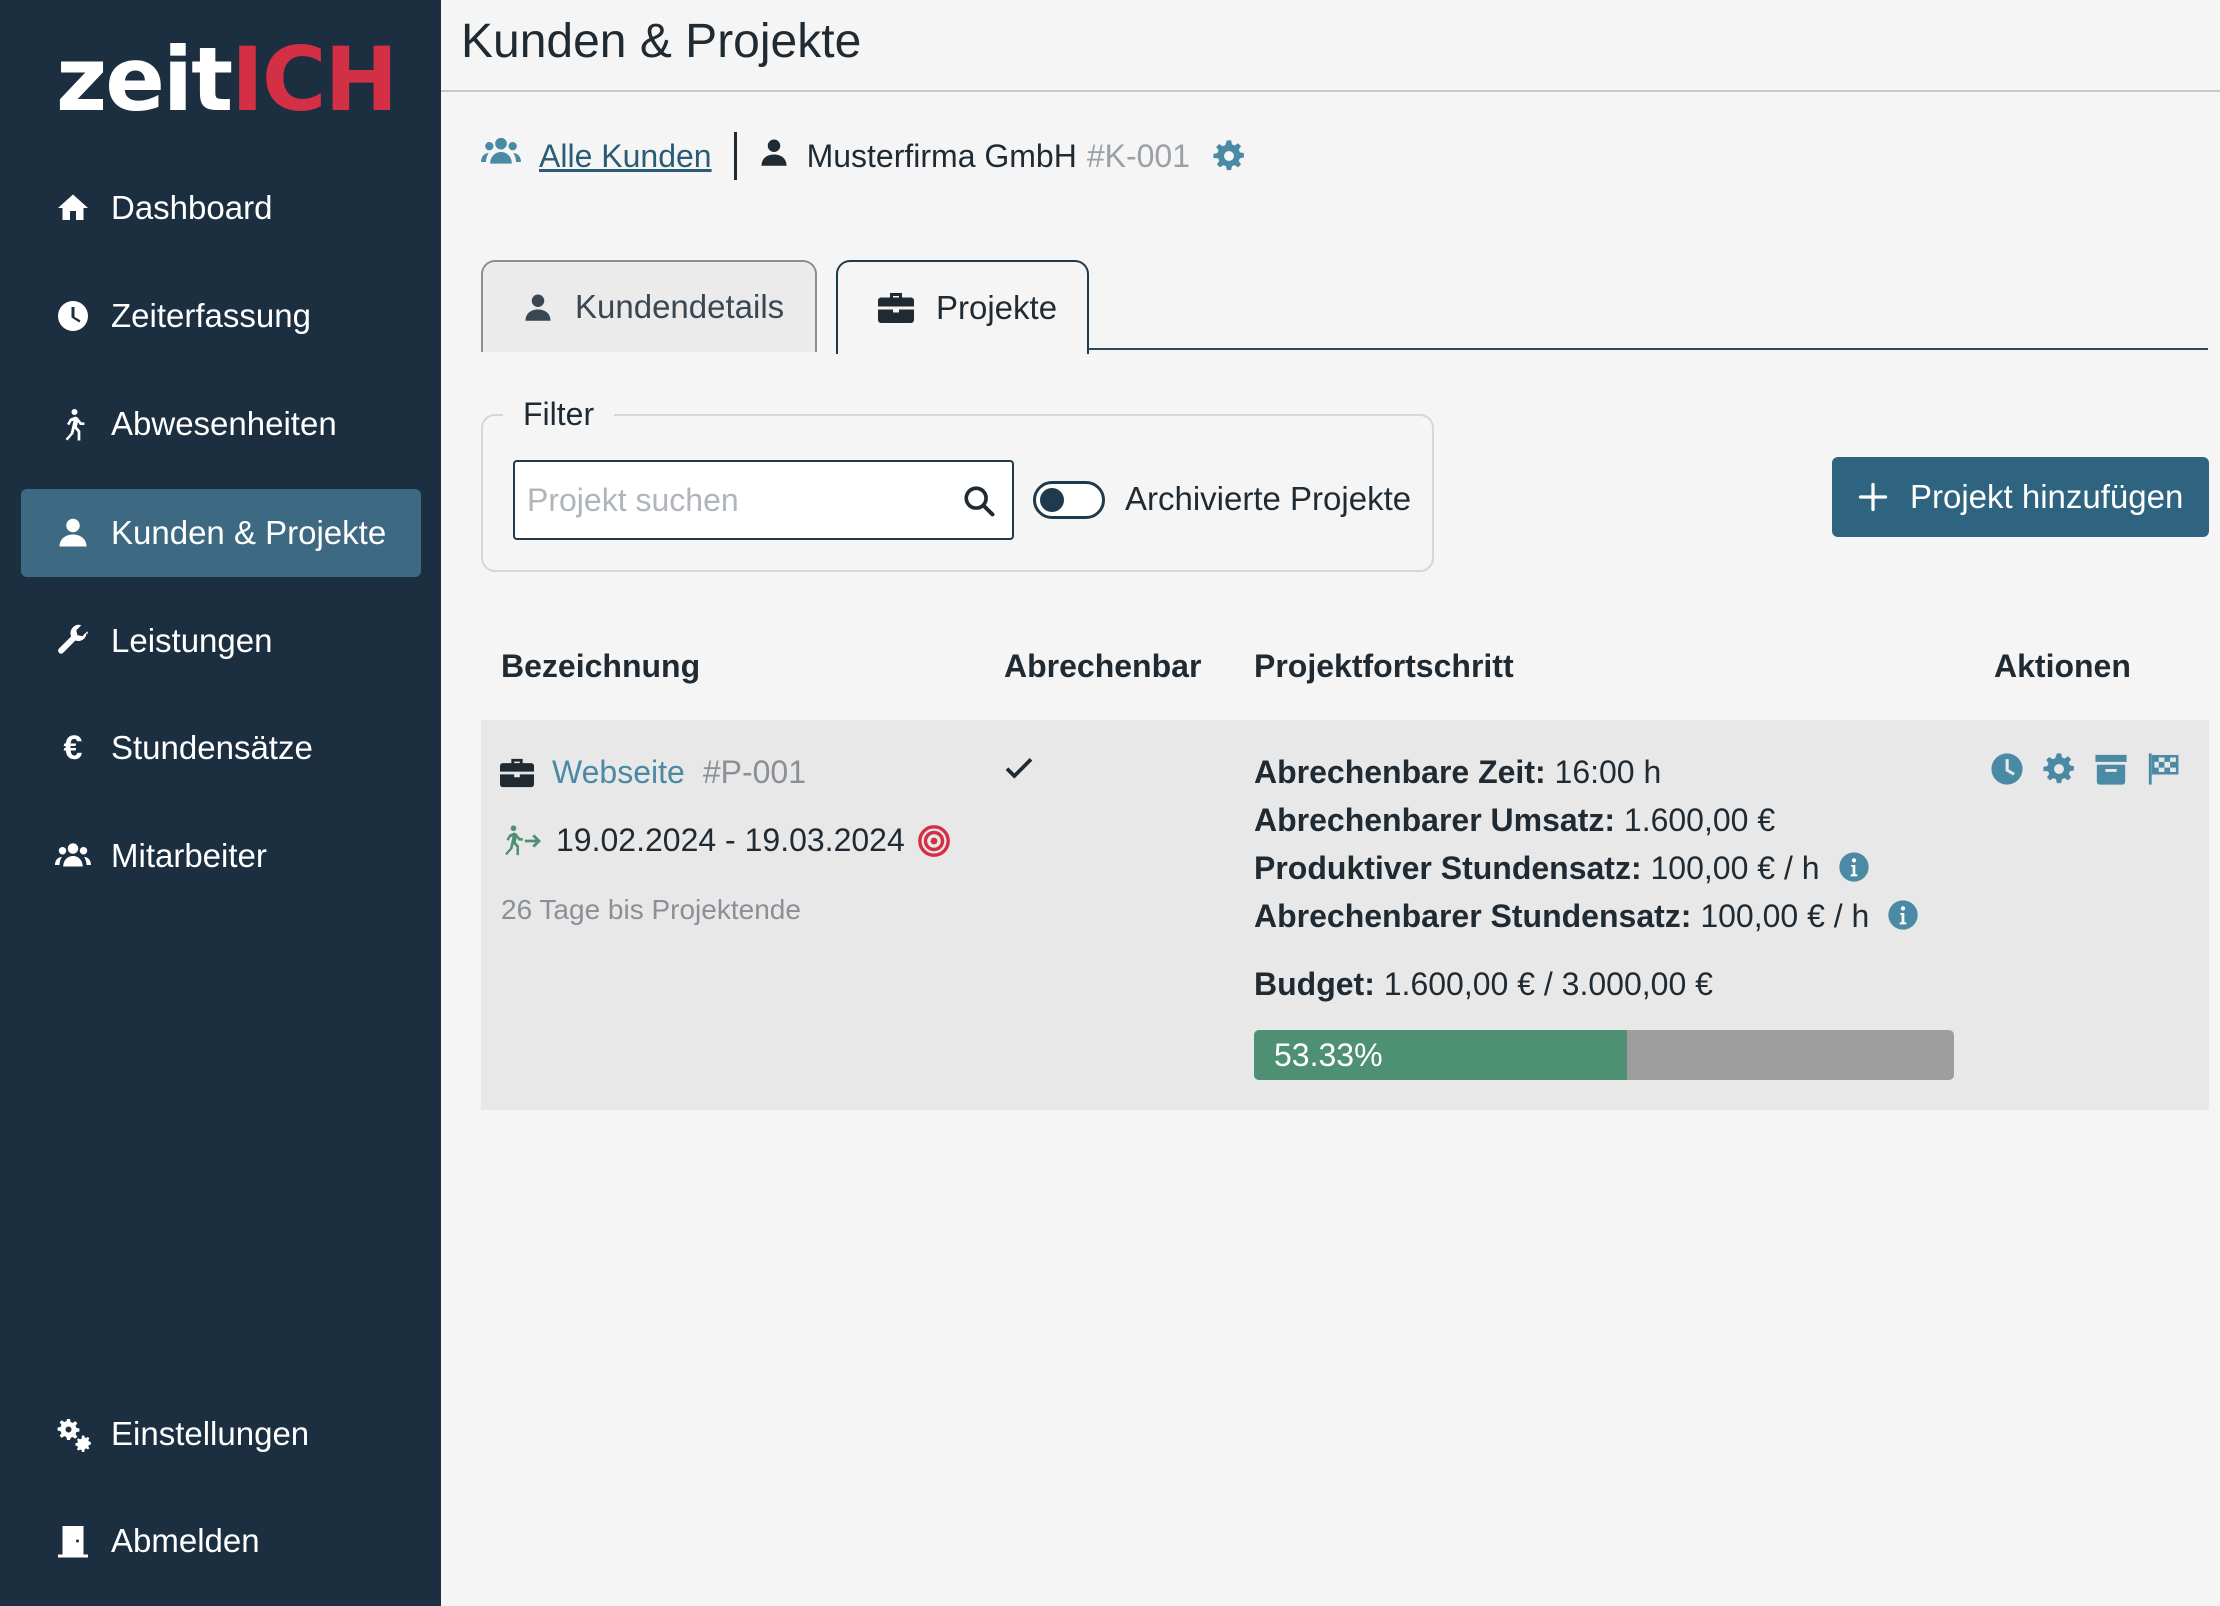 The image size is (2220, 1606). I want to click on sidebar-item-leistungen: Leistungen, so click(221, 641).